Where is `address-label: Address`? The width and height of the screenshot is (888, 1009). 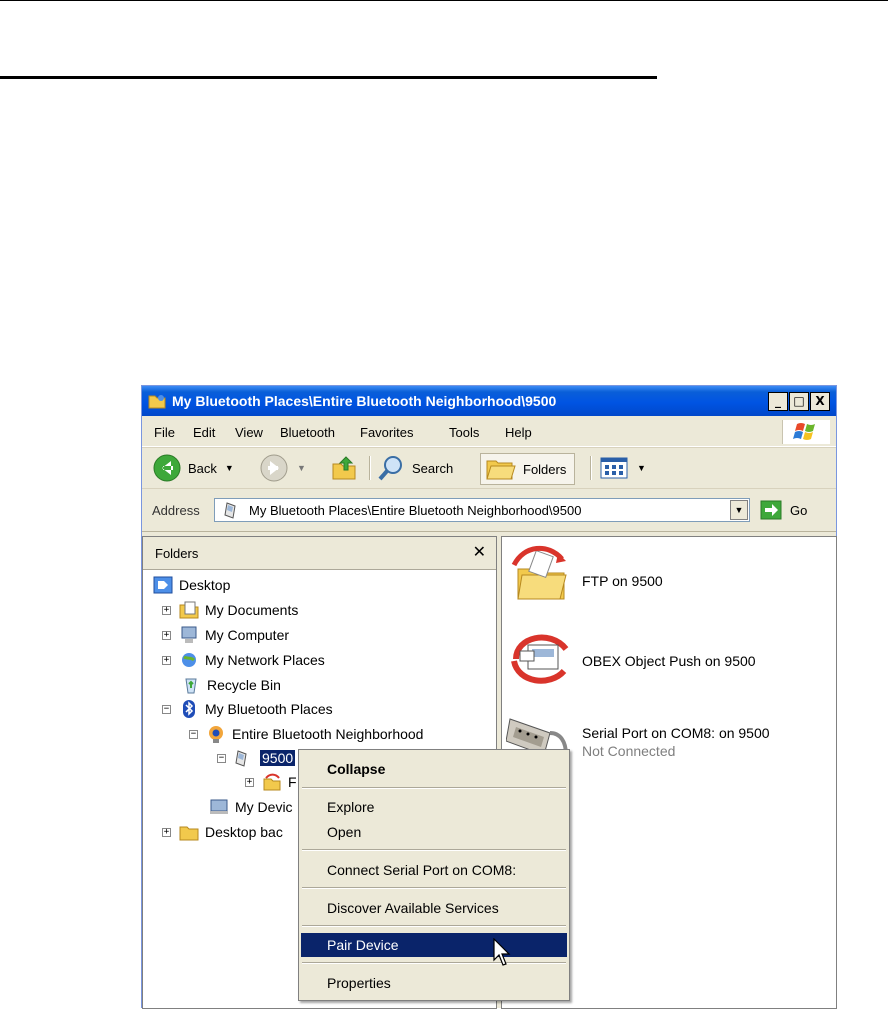
address-label: Address is located at coordinates (176, 510).